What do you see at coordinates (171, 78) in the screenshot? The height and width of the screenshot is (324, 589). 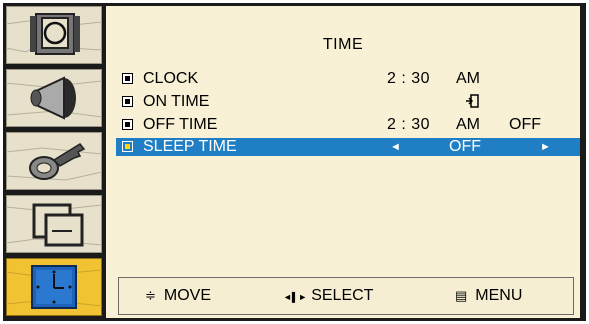 I see `menu-item-label: CLOCK` at bounding box center [171, 78].